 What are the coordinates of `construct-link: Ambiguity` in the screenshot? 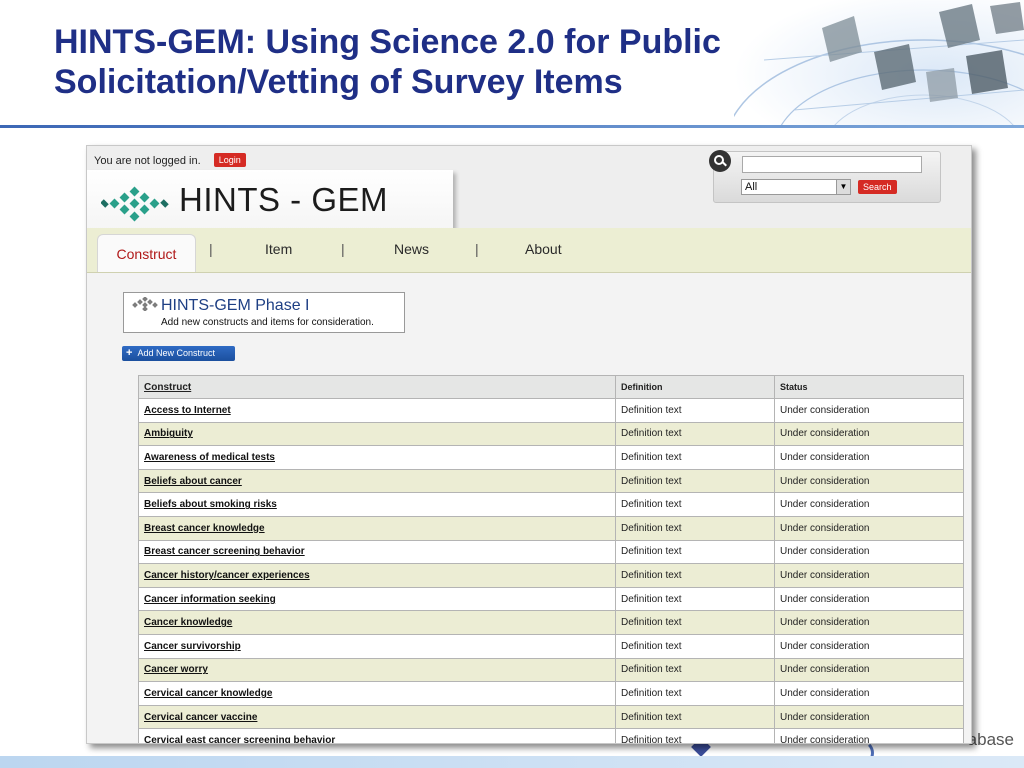 It's located at (377, 434).